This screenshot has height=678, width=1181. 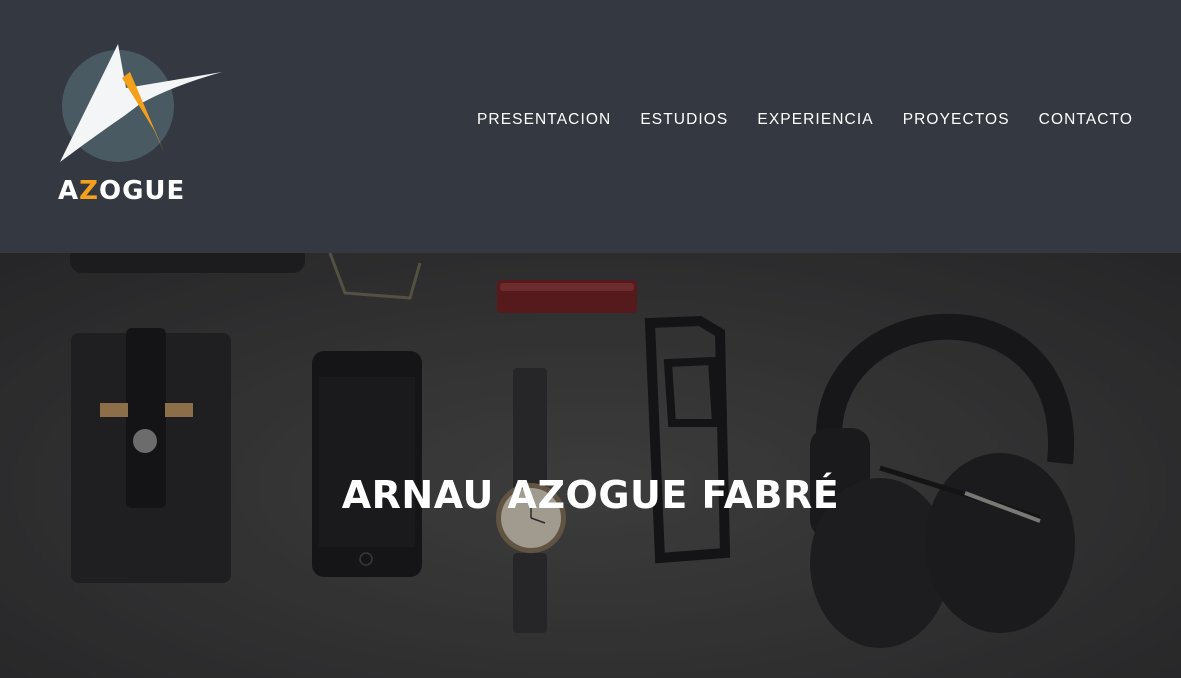 I want to click on hero-title: ARNAU AZOGUE FABRÉ, so click(x=590, y=495).